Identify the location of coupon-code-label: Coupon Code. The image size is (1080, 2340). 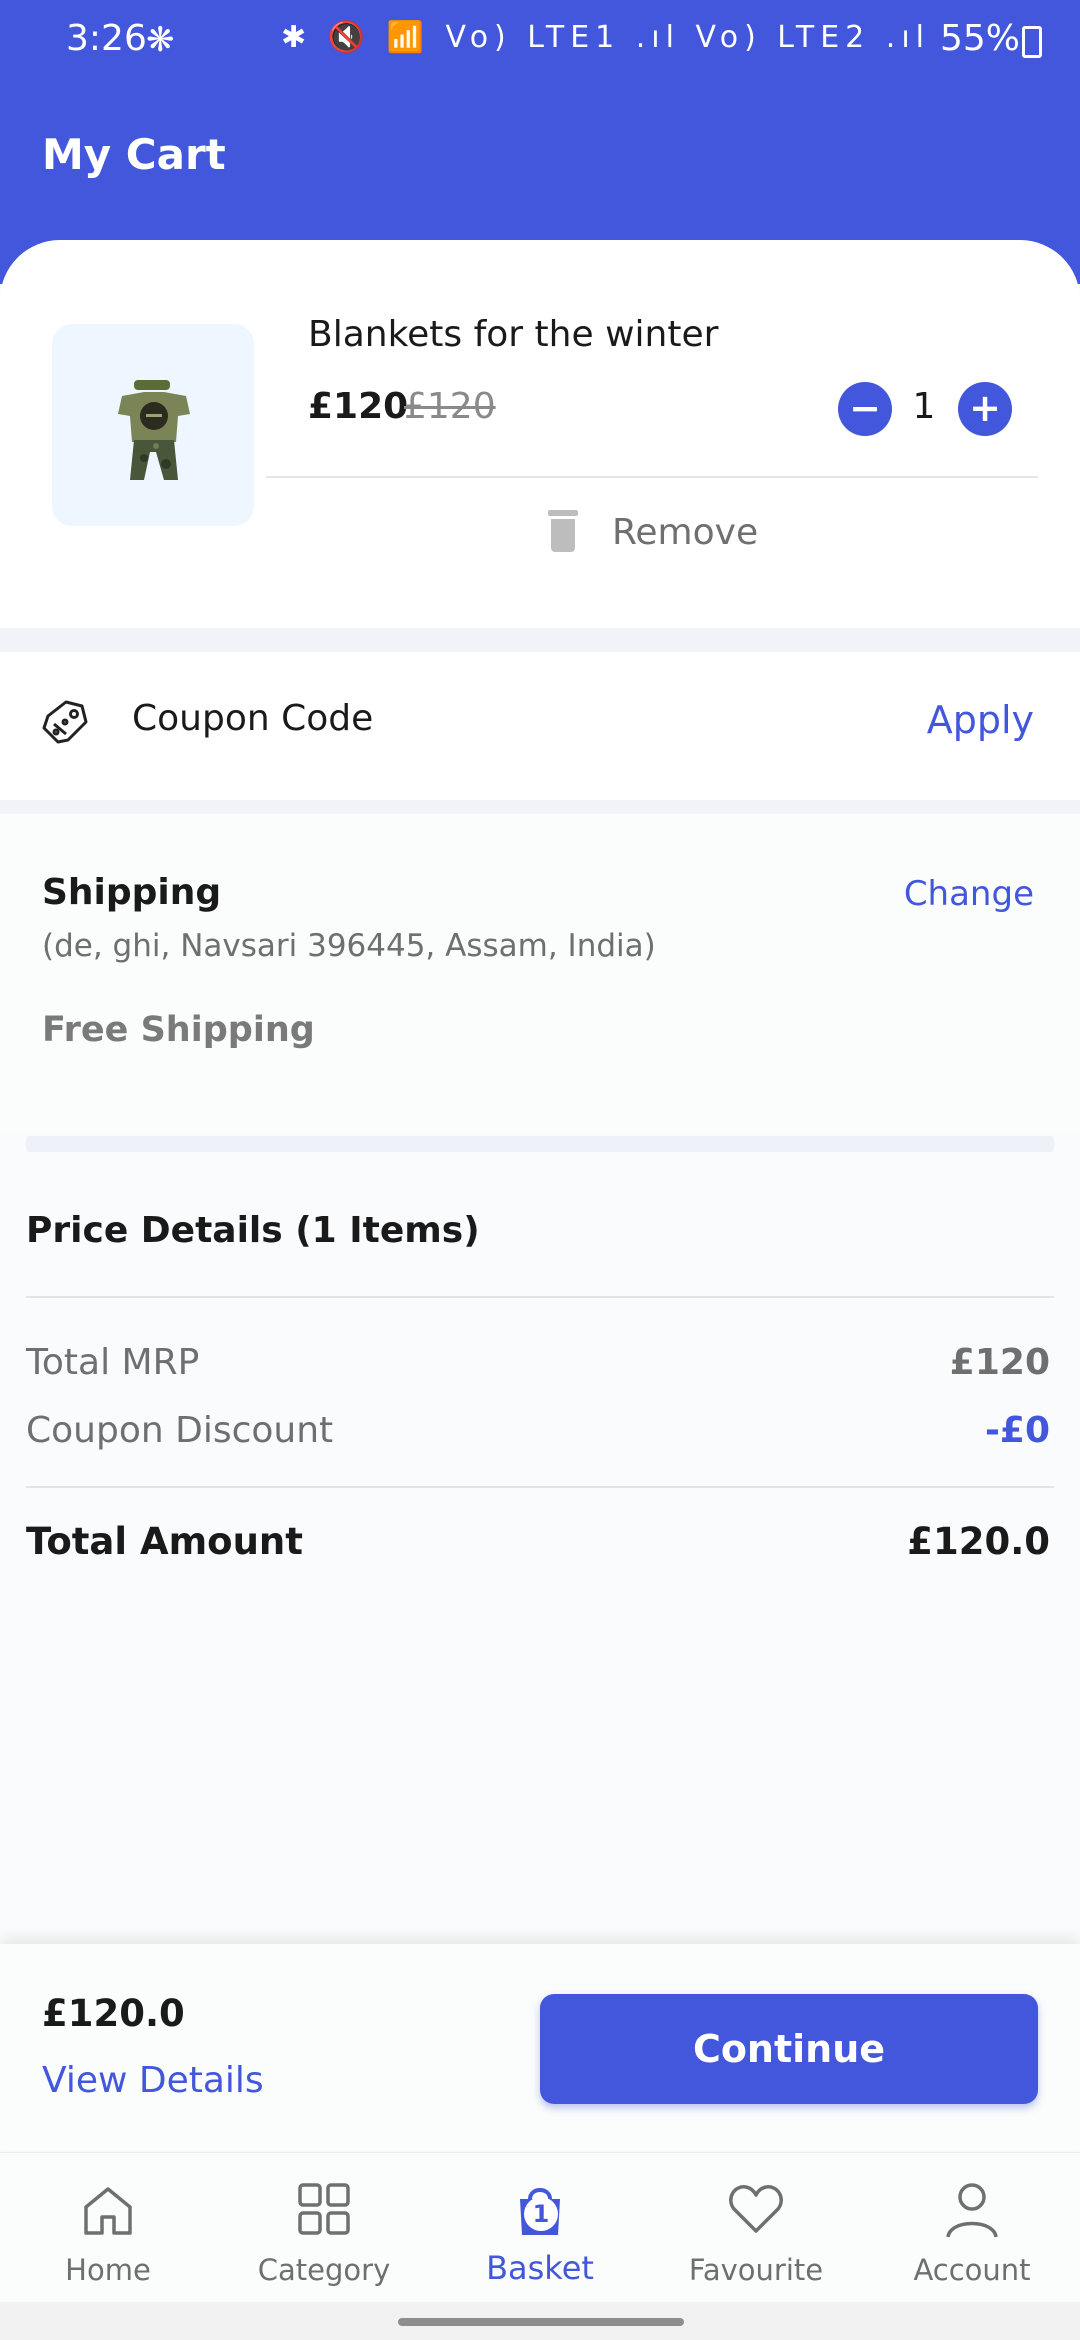
(253, 718).